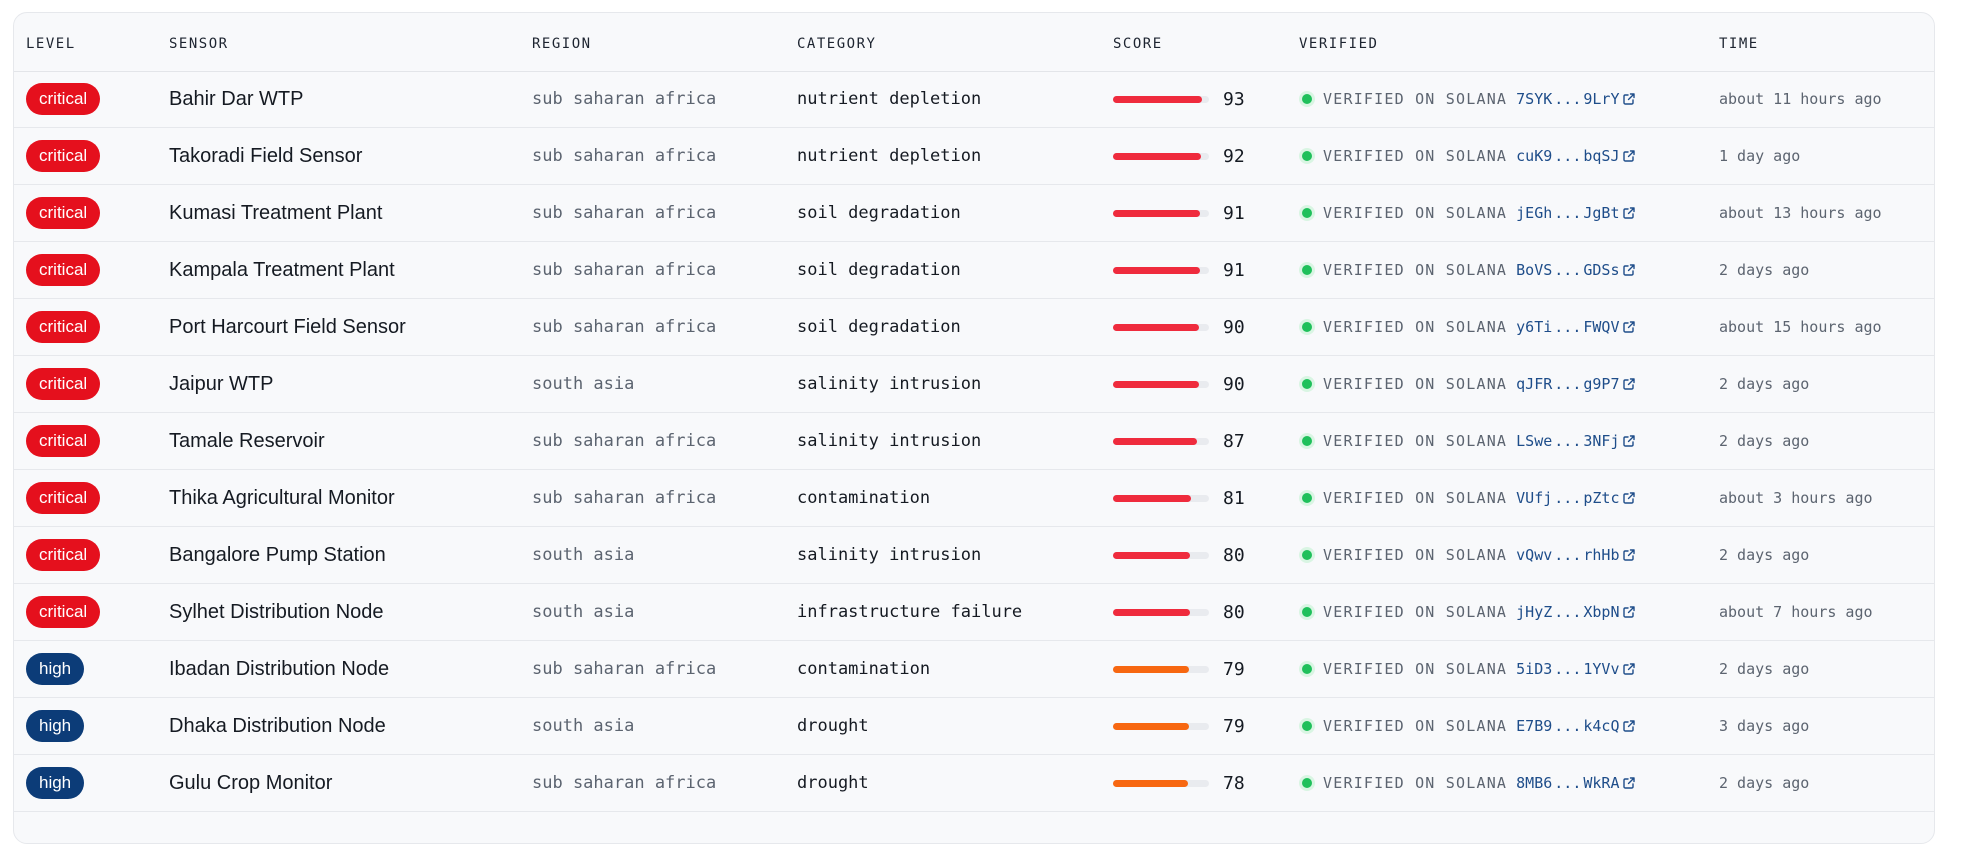  I want to click on verified-cell: VERIFIED ON SOLANA jHyZ... XbpN, so click(1467, 612).